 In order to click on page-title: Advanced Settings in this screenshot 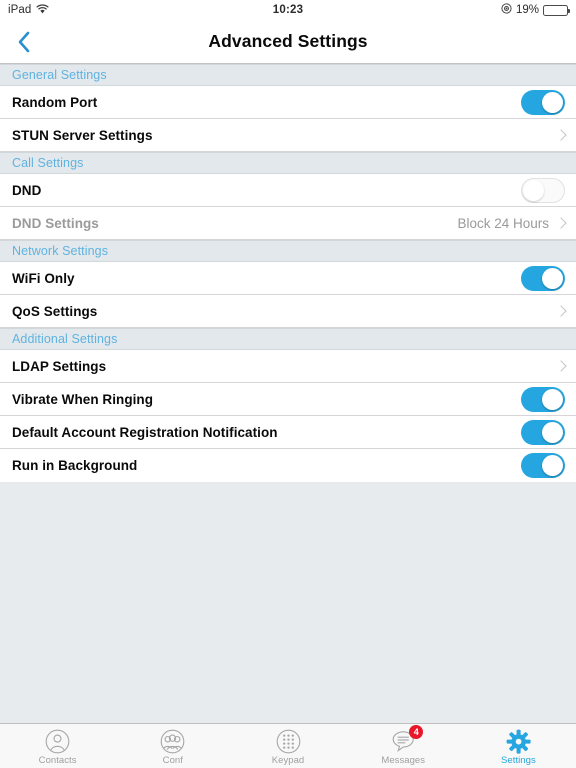, I will do `click(288, 41)`.